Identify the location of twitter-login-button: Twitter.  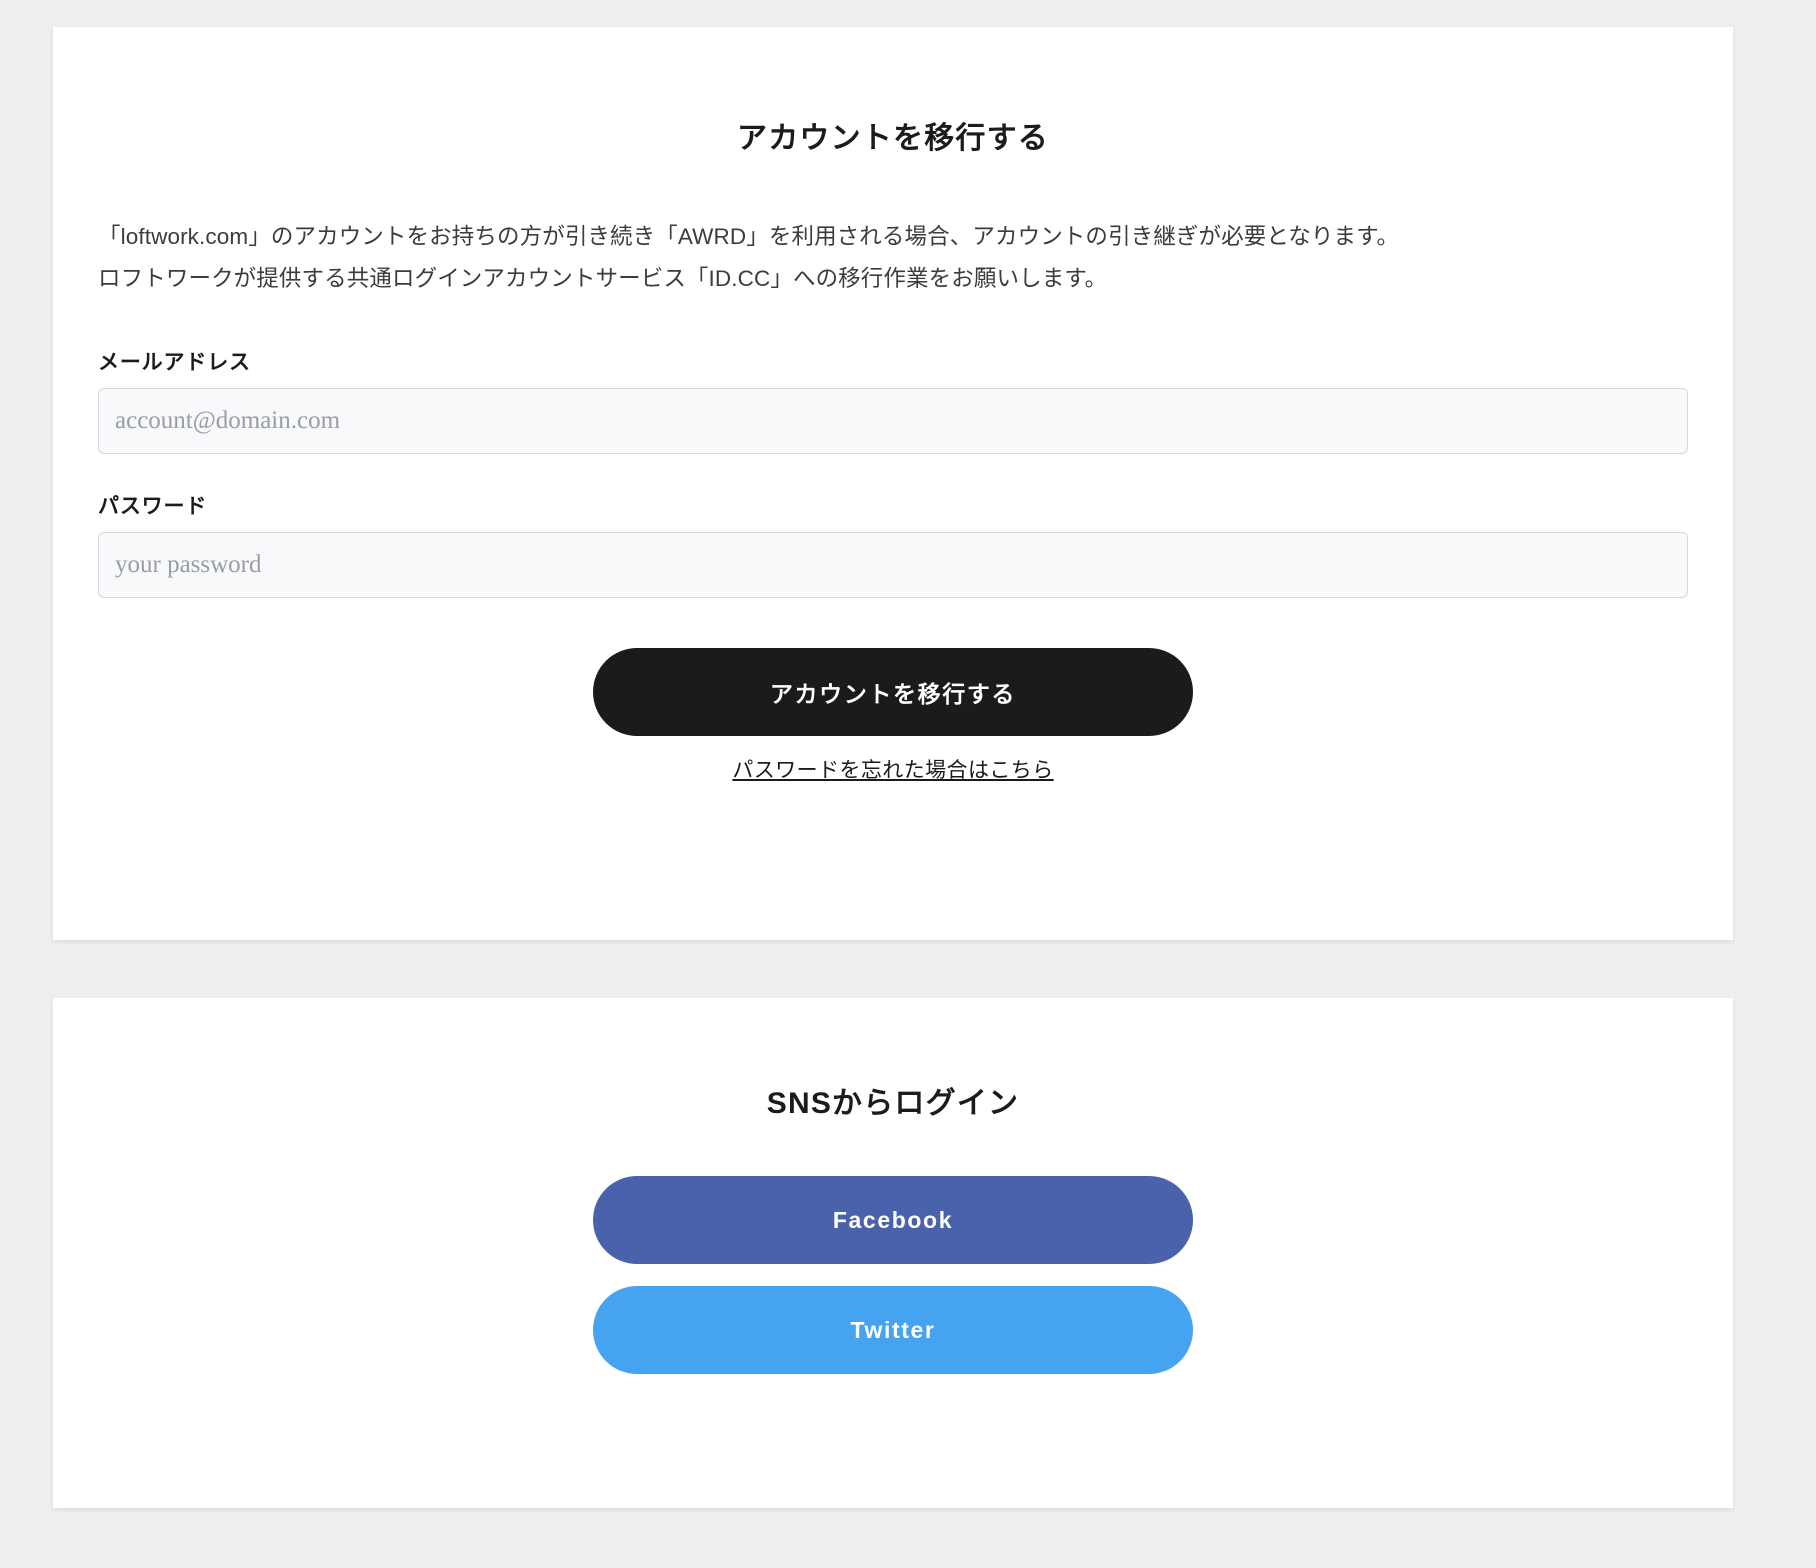
(893, 1330).